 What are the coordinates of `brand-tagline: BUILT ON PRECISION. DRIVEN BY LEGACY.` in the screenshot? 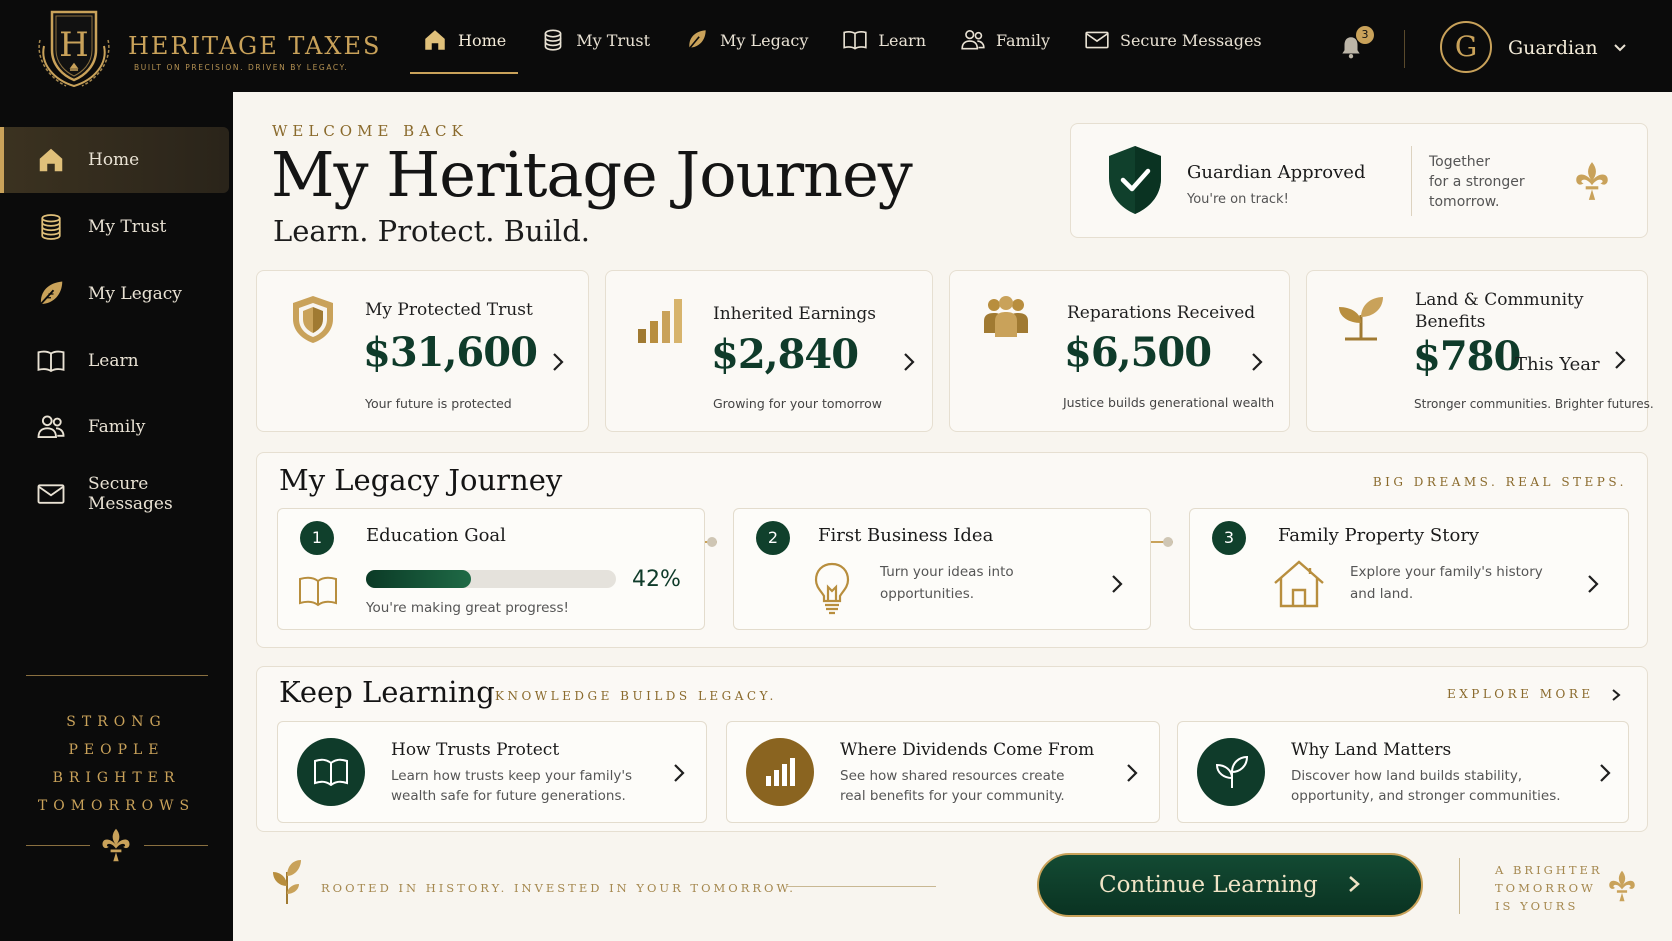 It's located at (241, 67).